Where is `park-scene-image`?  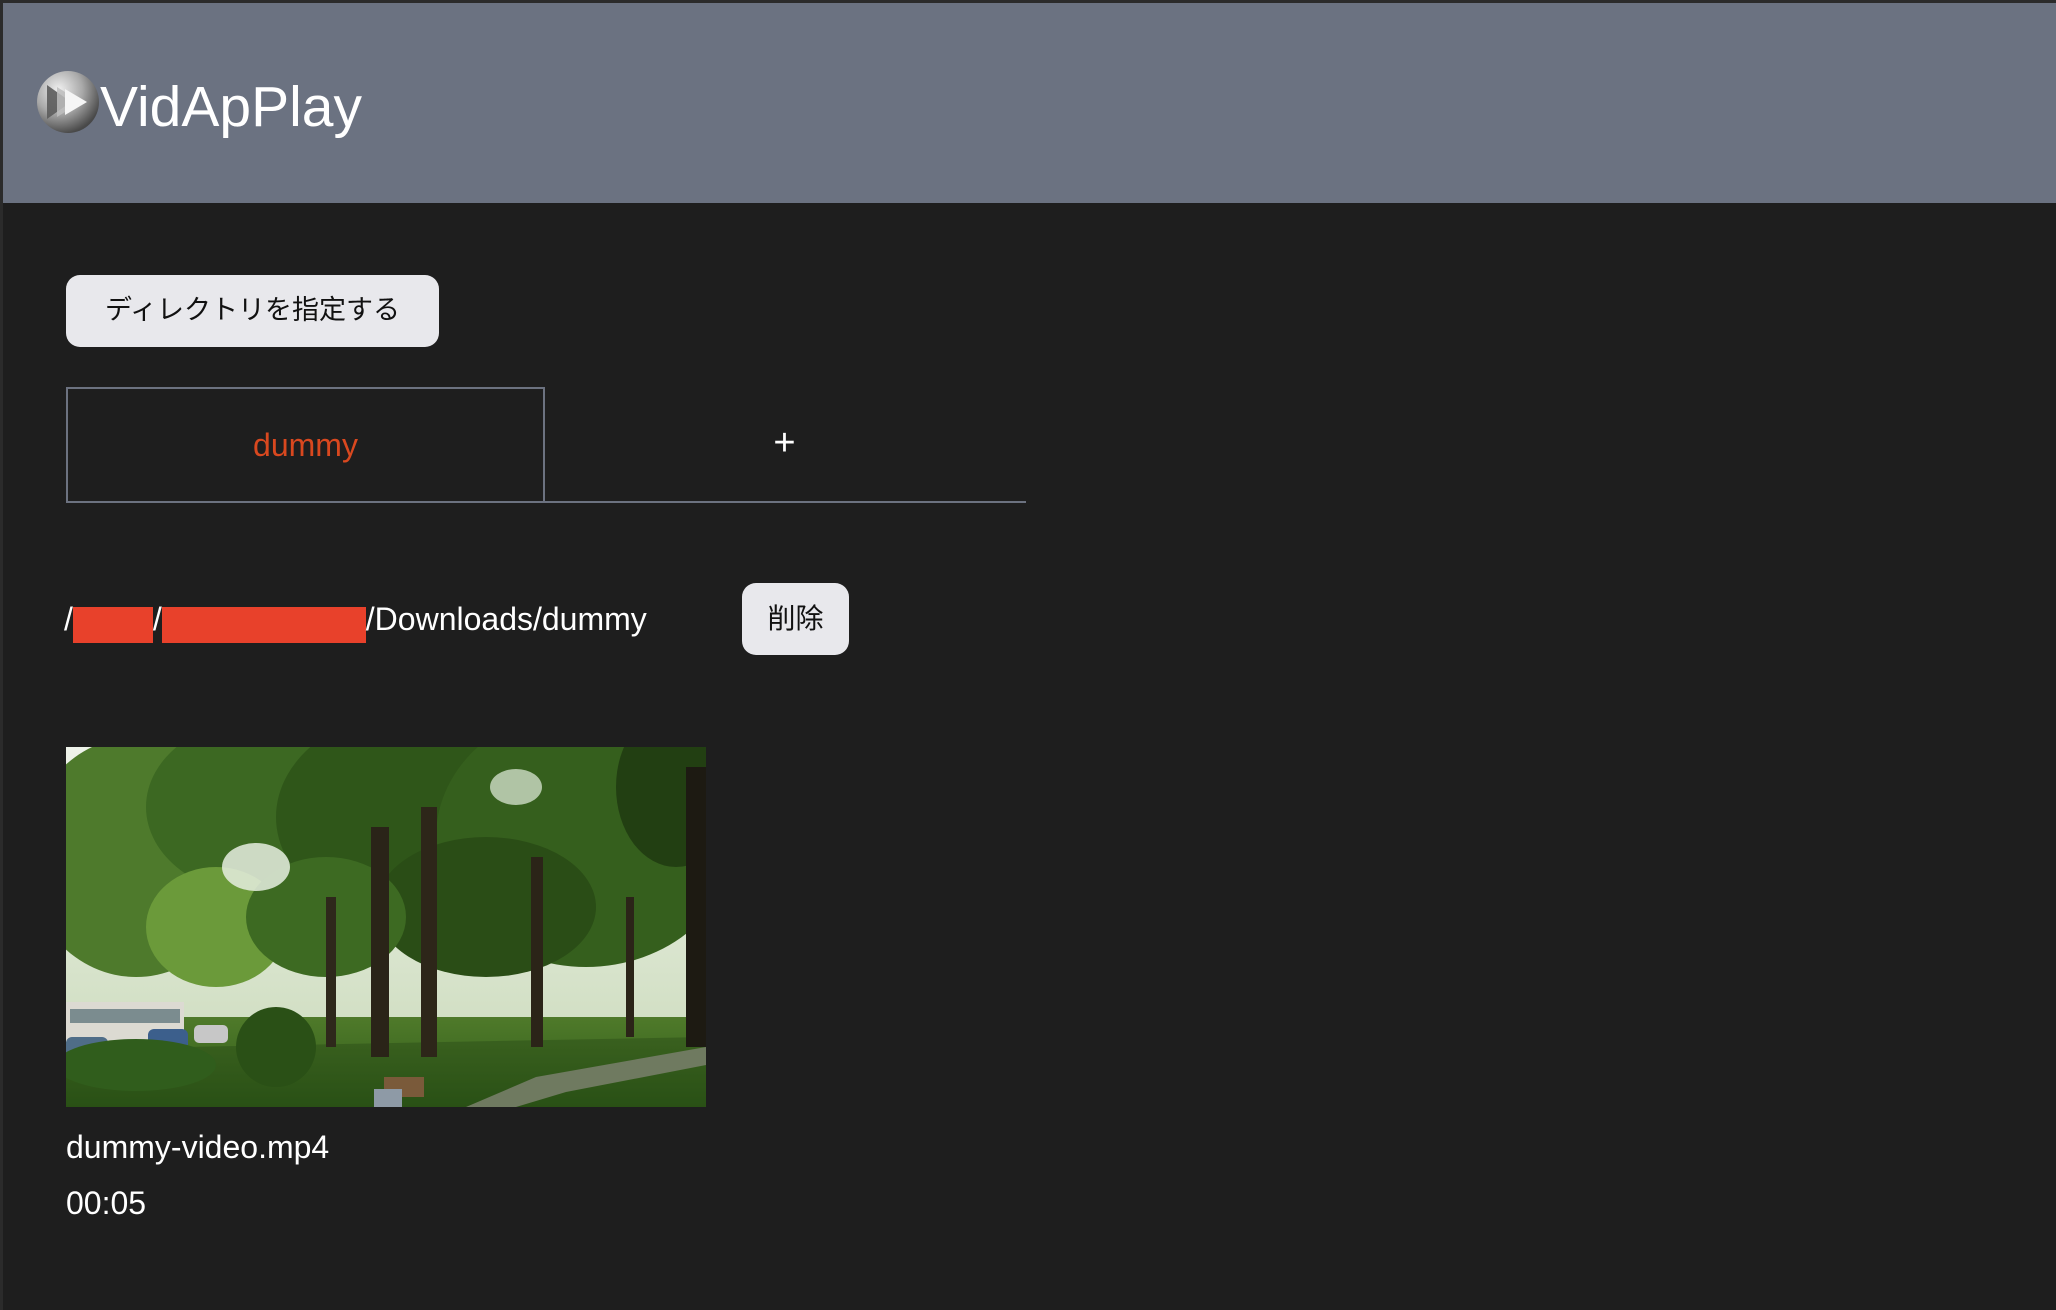 park-scene-image is located at coordinates (386, 927).